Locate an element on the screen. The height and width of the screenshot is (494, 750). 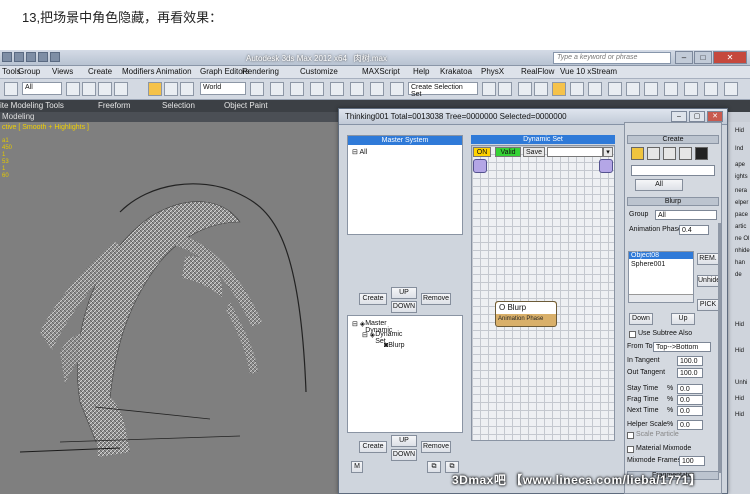
select-name-icon is located at coordinates (89, 89).